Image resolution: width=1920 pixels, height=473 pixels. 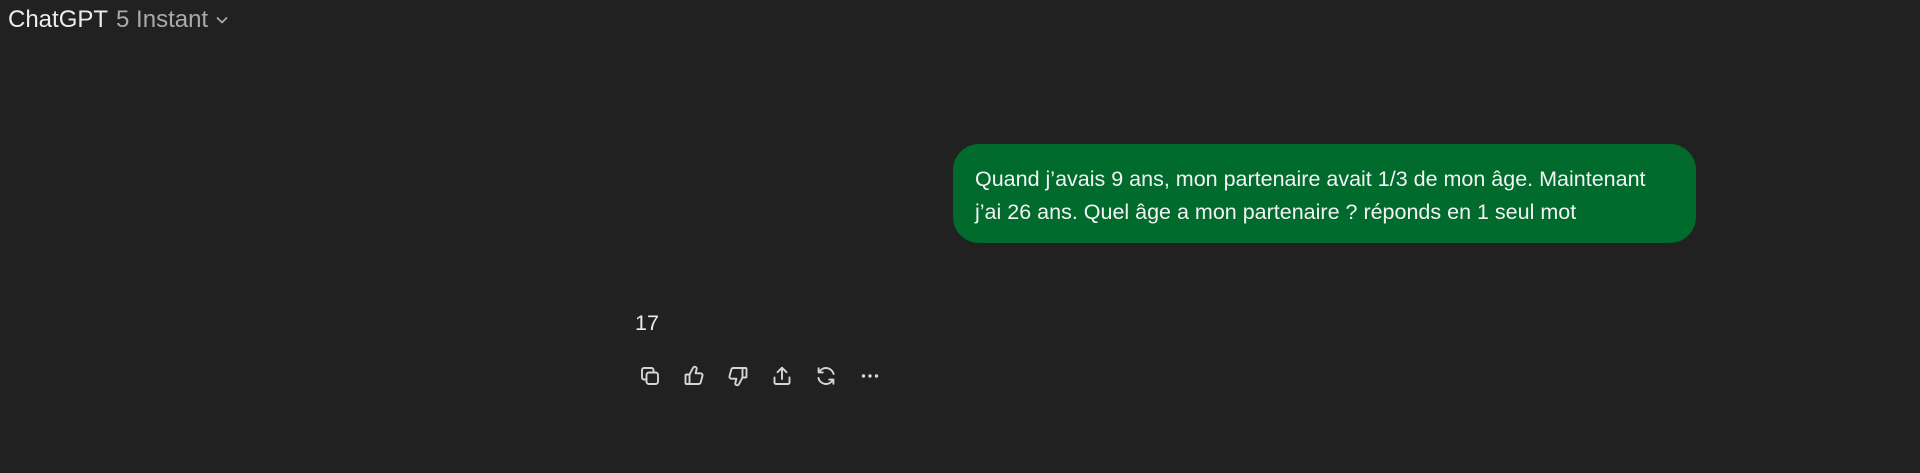 I want to click on more-options-button, so click(x=870, y=376).